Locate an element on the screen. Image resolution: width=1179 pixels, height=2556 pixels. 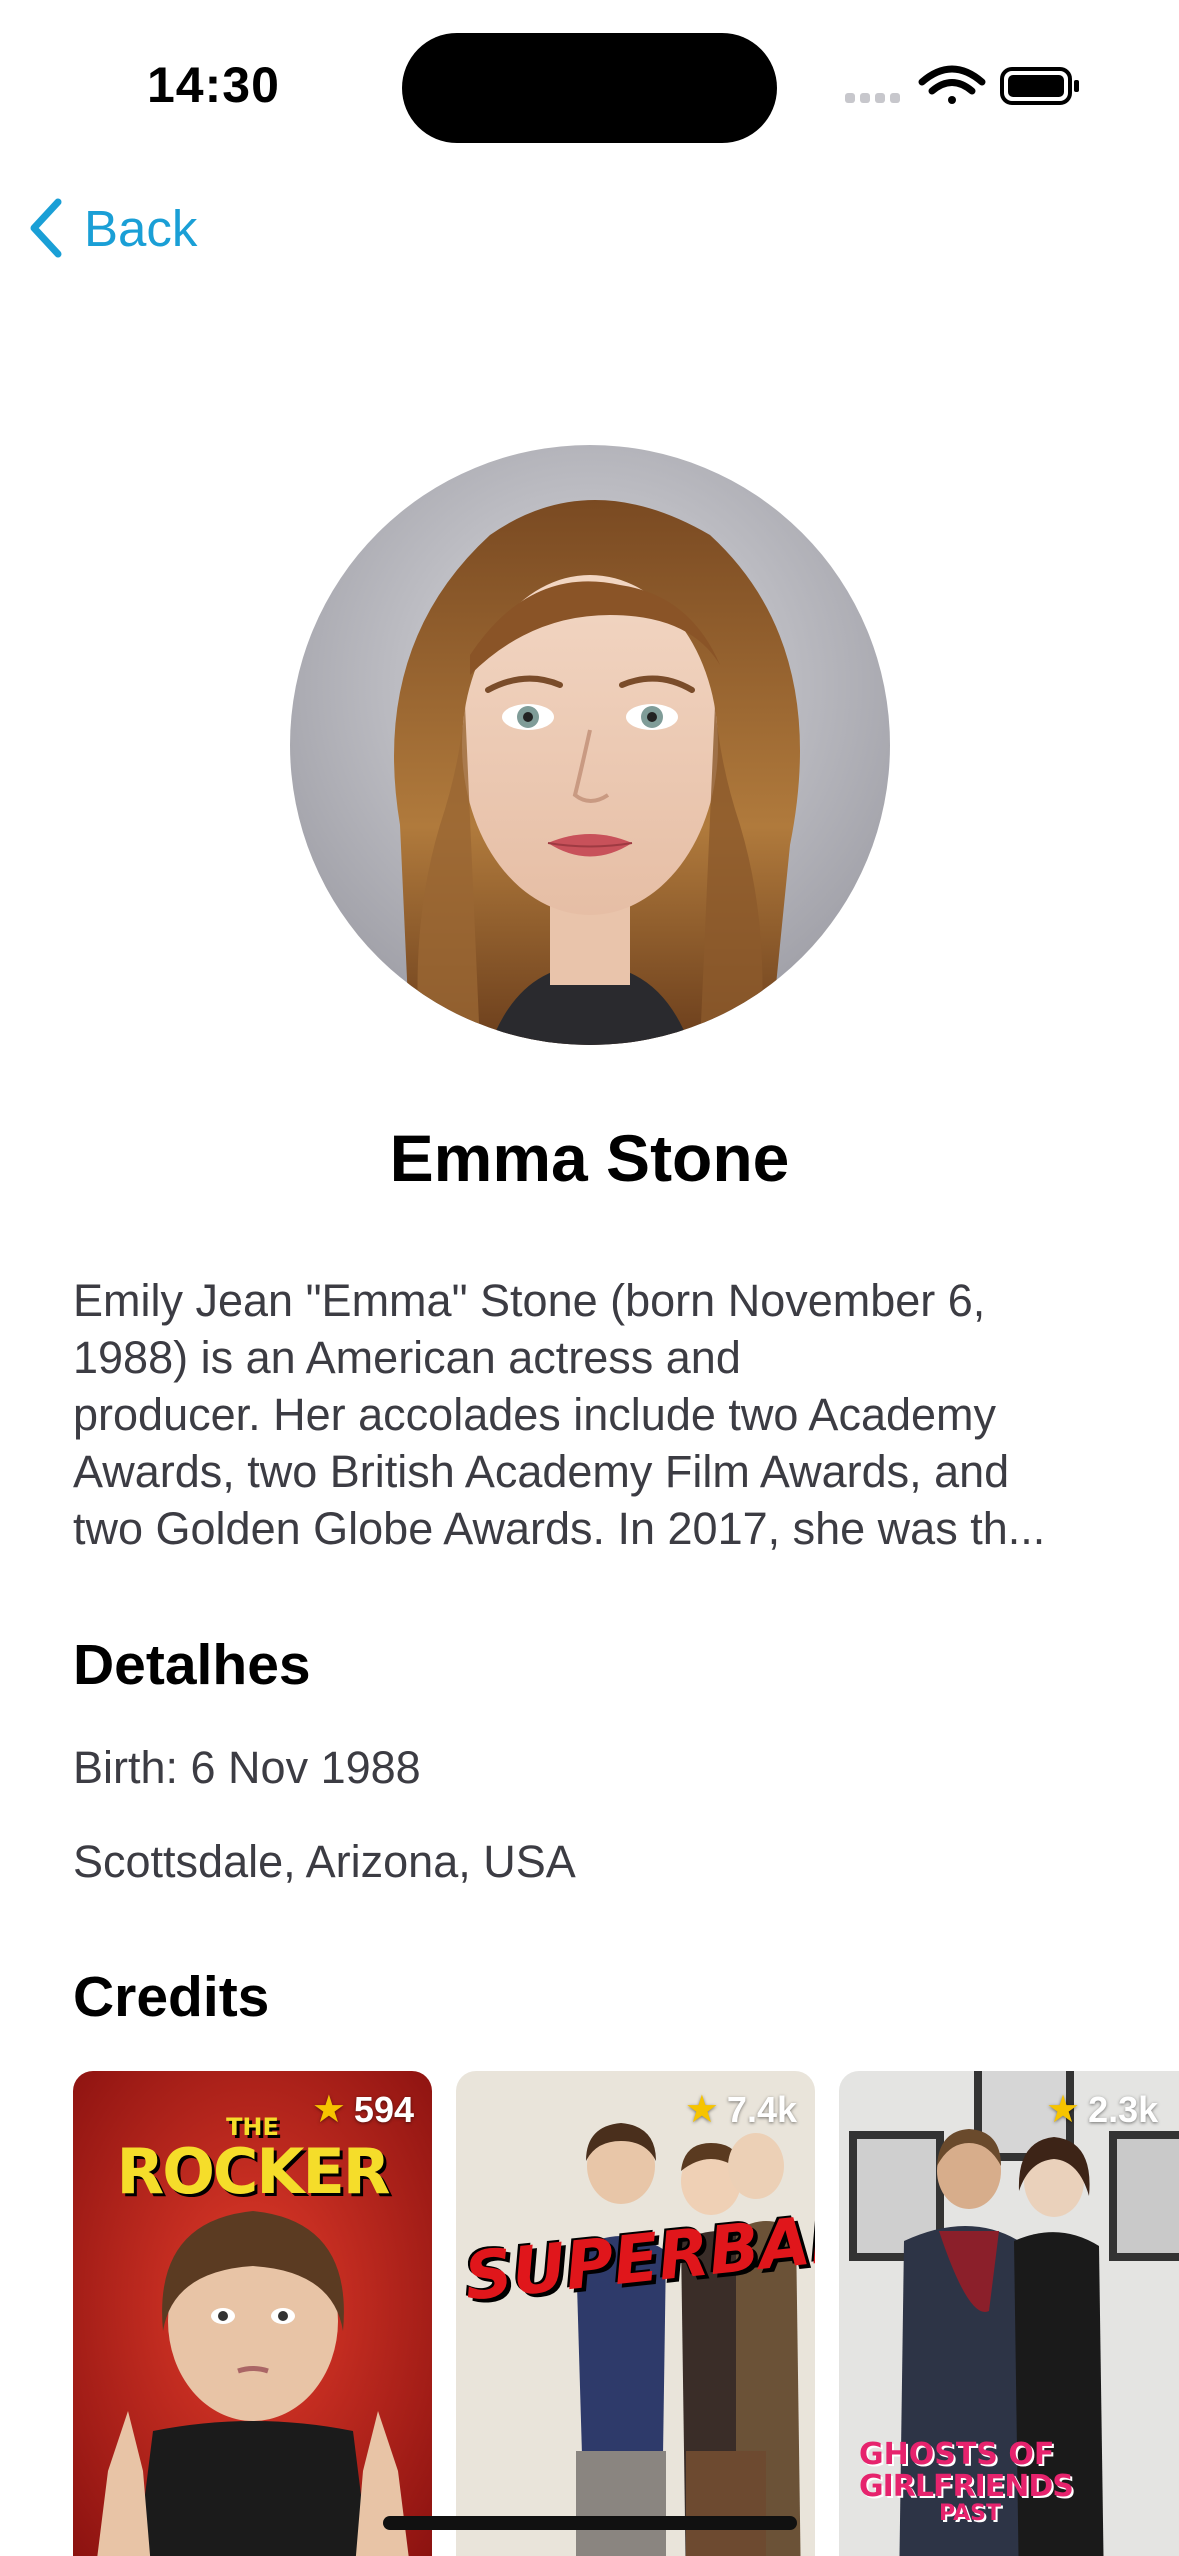
credit-card: GHOSTS OF GIRLFRIENDS PAST ★ 2.3k is located at coordinates (1009, 2313).